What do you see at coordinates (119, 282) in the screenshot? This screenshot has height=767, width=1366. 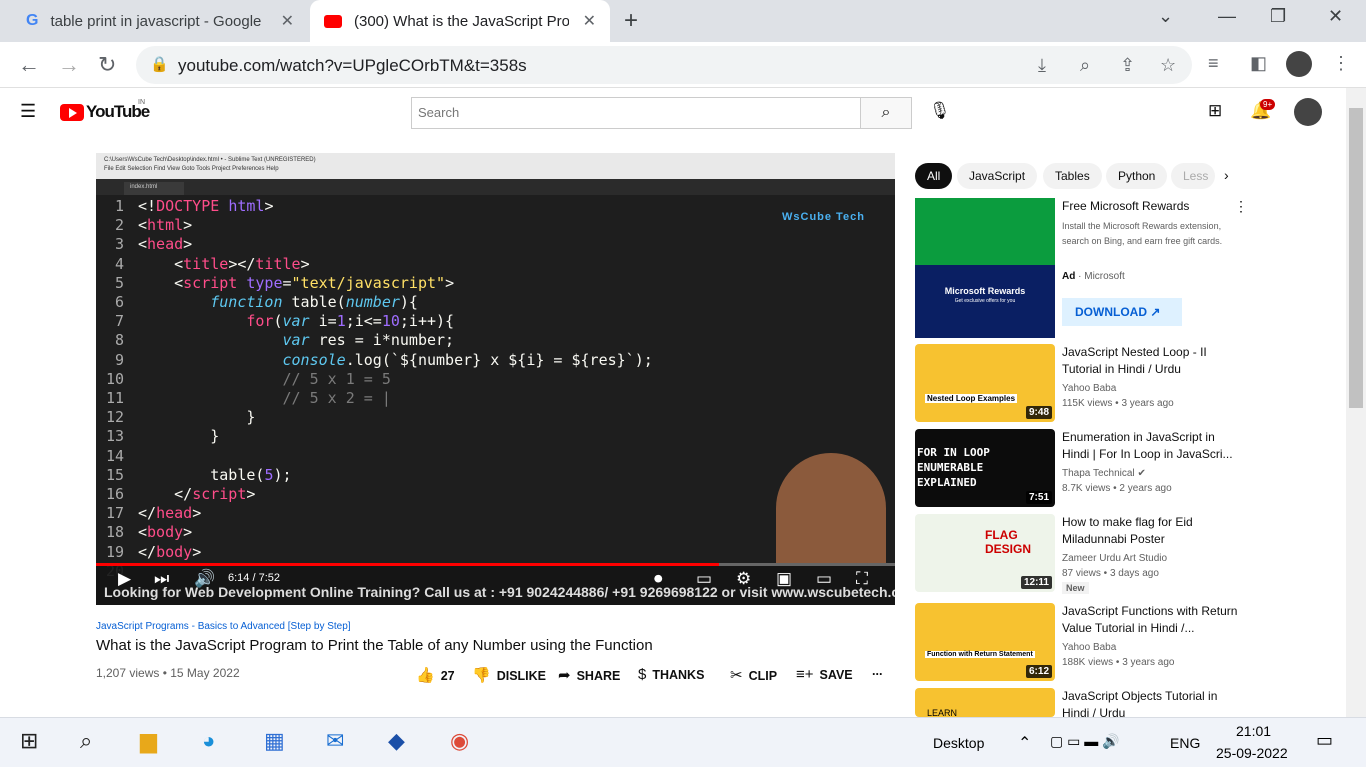 I see `line-number: 5` at bounding box center [119, 282].